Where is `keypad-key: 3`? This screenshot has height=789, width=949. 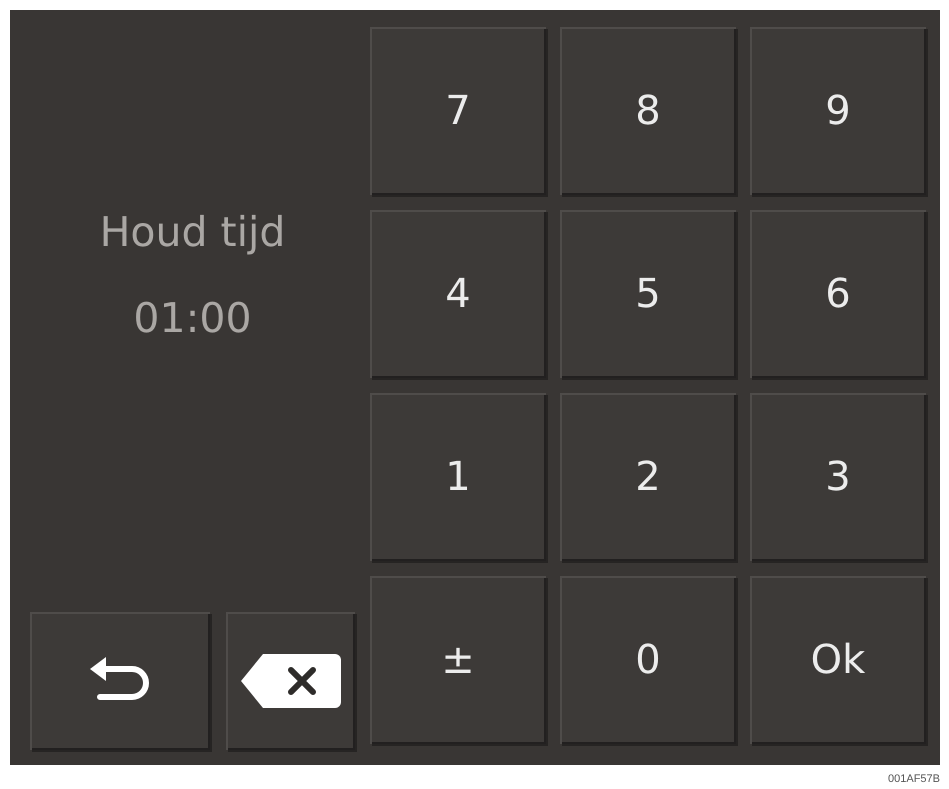
keypad-key: 3 is located at coordinates (838, 477).